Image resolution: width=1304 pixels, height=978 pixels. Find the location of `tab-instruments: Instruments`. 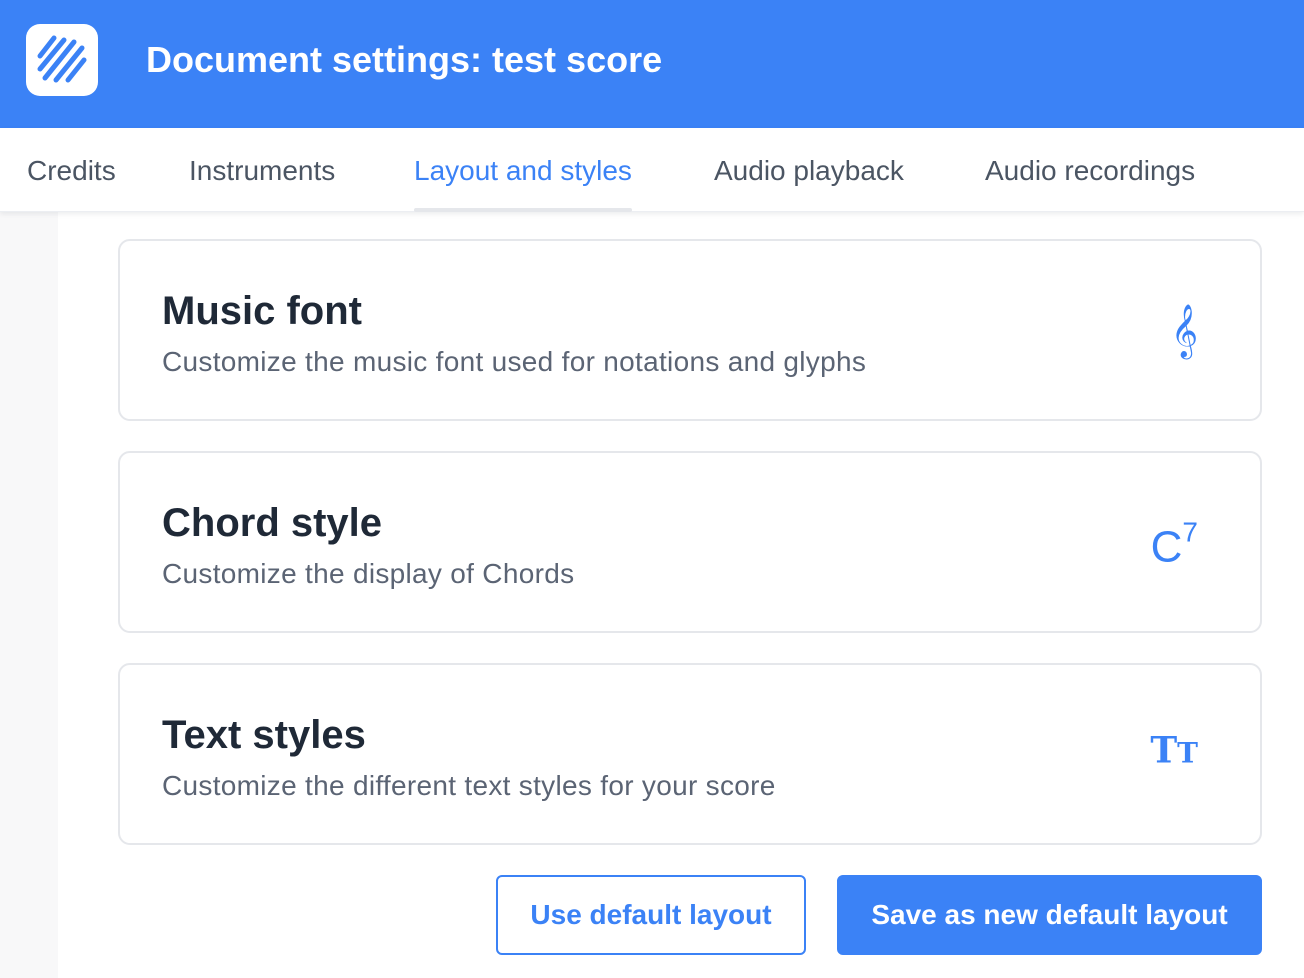

tab-instruments: Instruments is located at coordinates (262, 183).